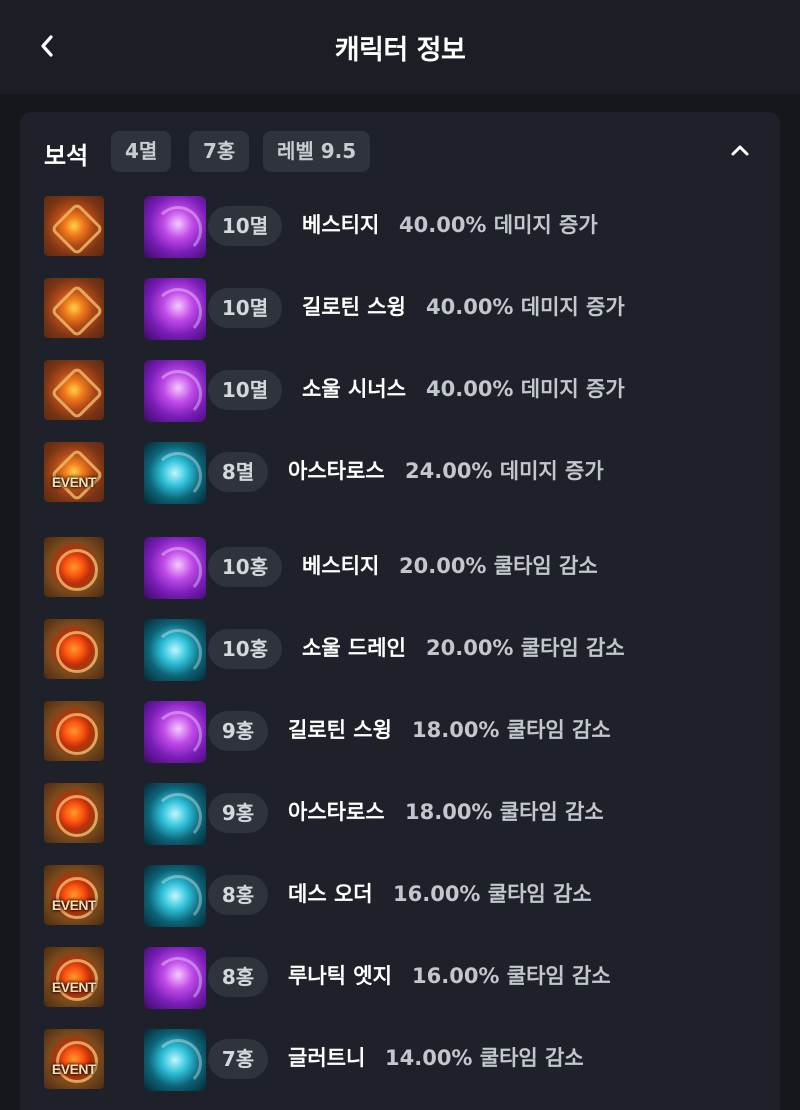 The image size is (800, 1110). I want to click on damage-gem-icon: EVENT, so click(74, 472).